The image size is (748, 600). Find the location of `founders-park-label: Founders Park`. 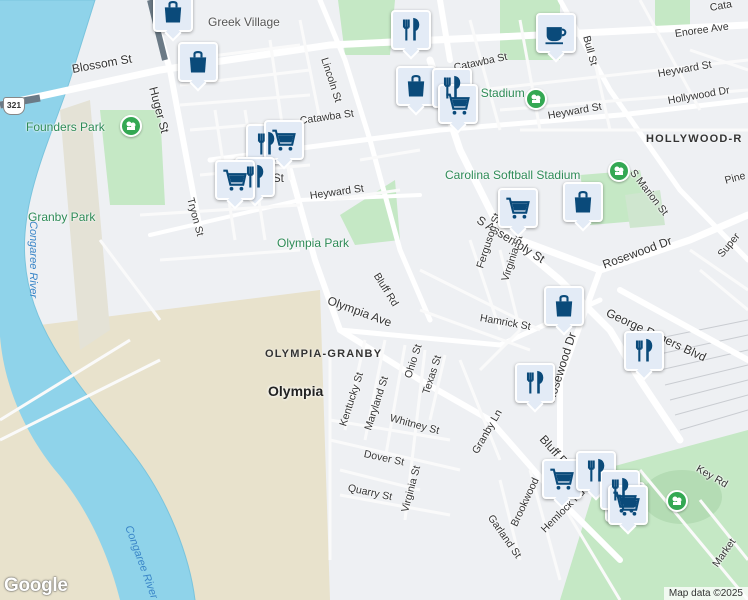

founders-park-label: Founders Park is located at coordinates (65, 127).